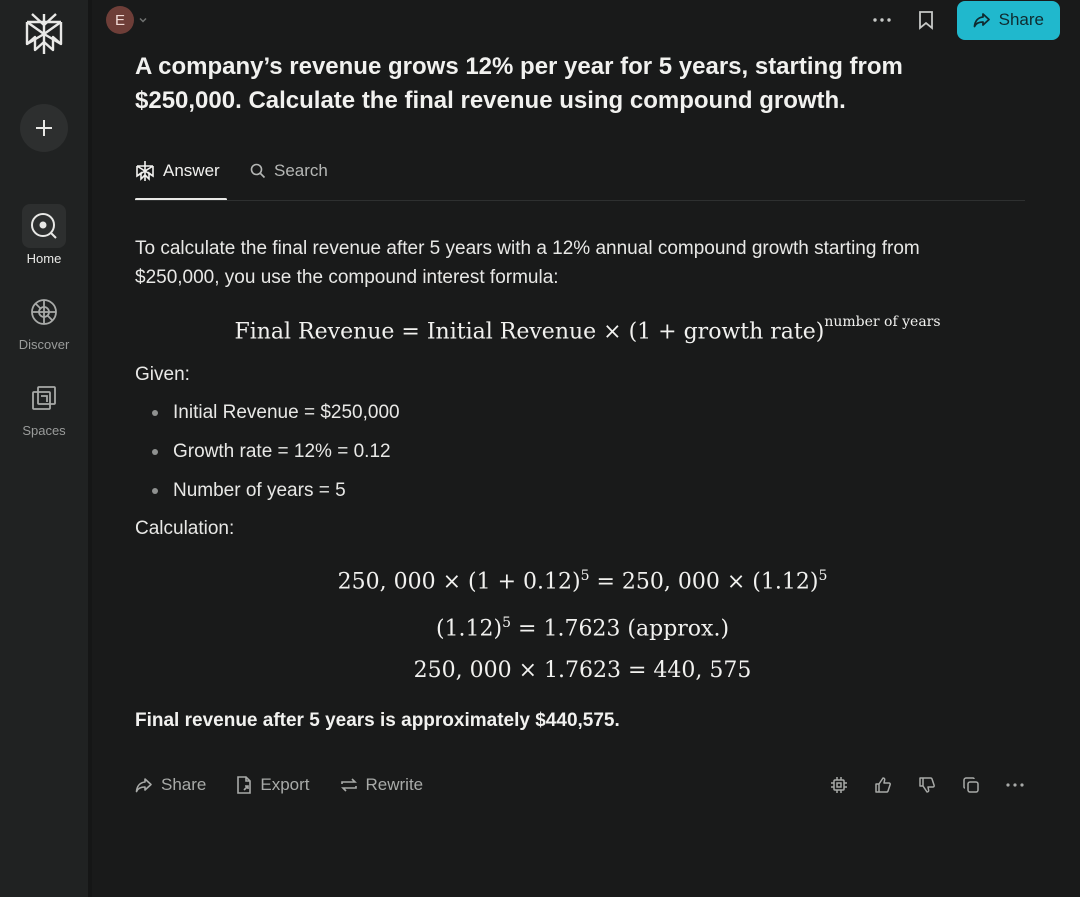 The height and width of the screenshot is (897, 1080). I want to click on given-heading: Given:, so click(162, 374).